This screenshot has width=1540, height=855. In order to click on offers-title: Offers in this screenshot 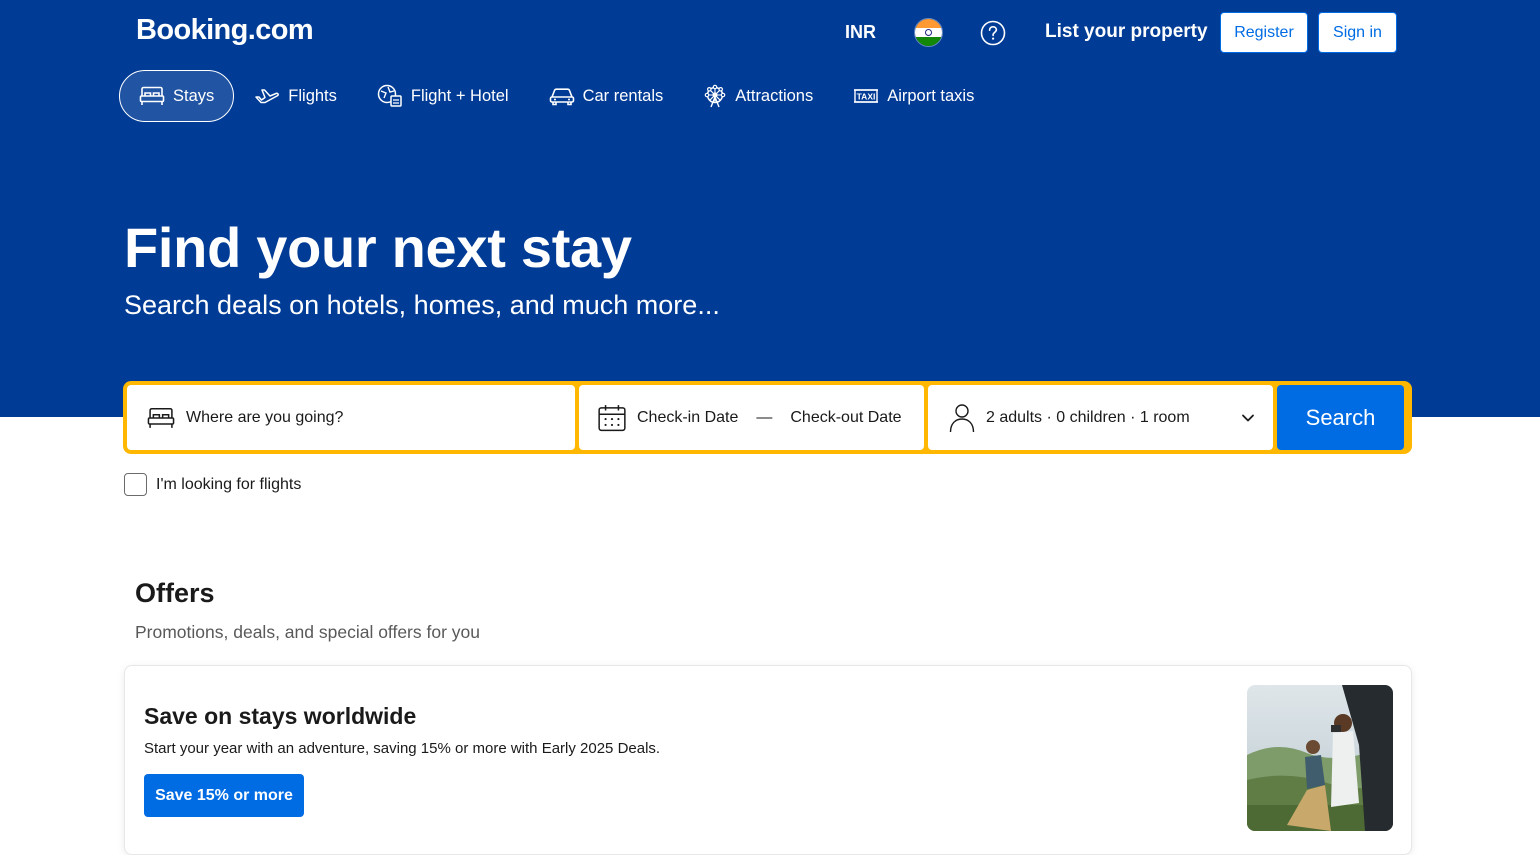, I will do `click(175, 593)`.